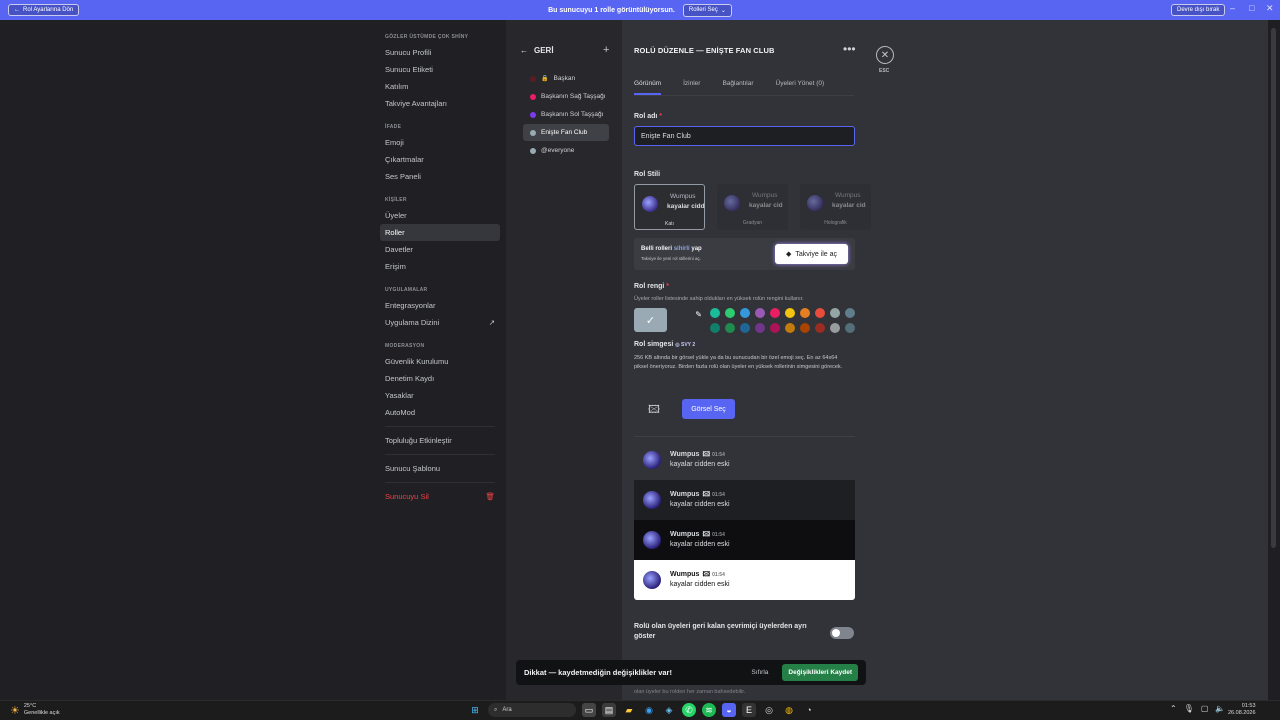 The image size is (1280, 720). What do you see at coordinates (589, 710) in the screenshot?
I see `task-view-icon: ▭` at bounding box center [589, 710].